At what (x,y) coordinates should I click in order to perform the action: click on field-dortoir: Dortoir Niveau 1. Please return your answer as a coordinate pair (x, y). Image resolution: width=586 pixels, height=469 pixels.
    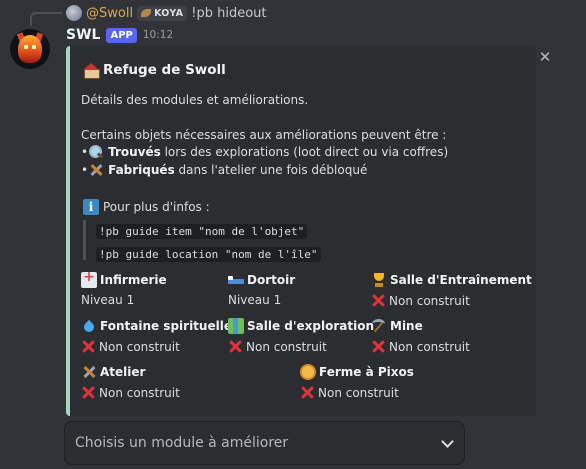
    Looking at the image, I should click on (261, 289).